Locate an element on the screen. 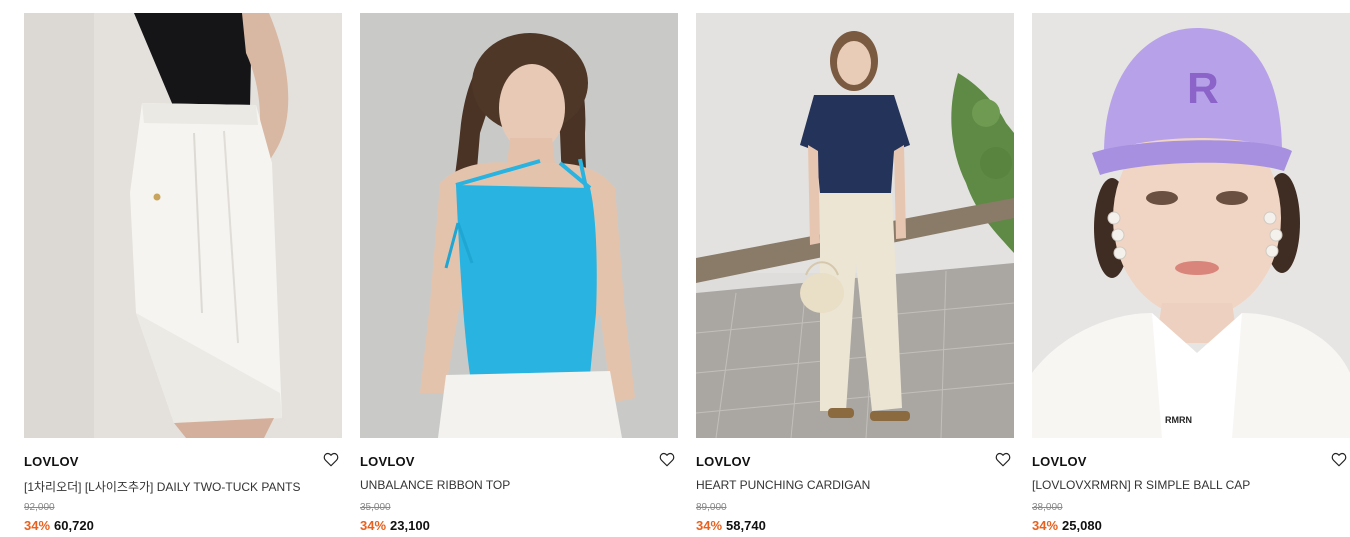 The width and height of the screenshot is (1350, 537). sale-price: 58,740 is located at coordinates (746, 525).